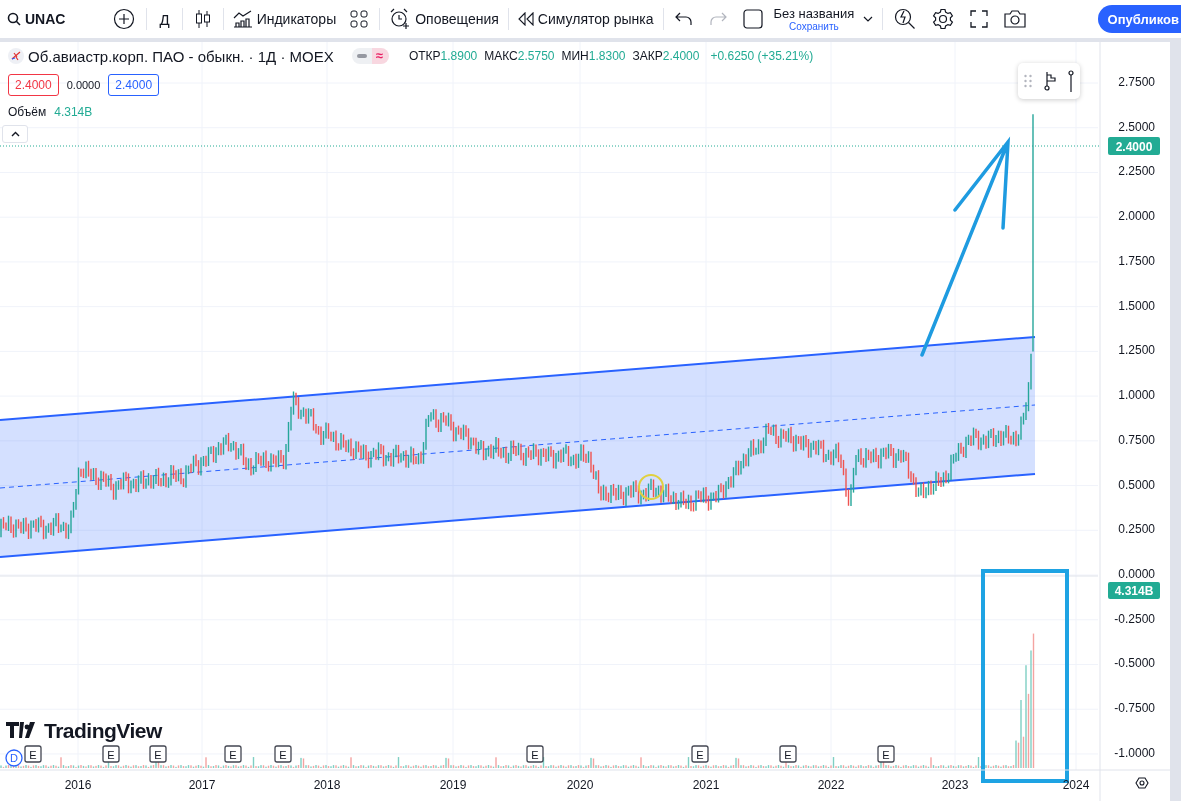 Image resolution: width=1181 pixels, height=801 pixels. I want to click on rewind-icon, so click(525, 19).